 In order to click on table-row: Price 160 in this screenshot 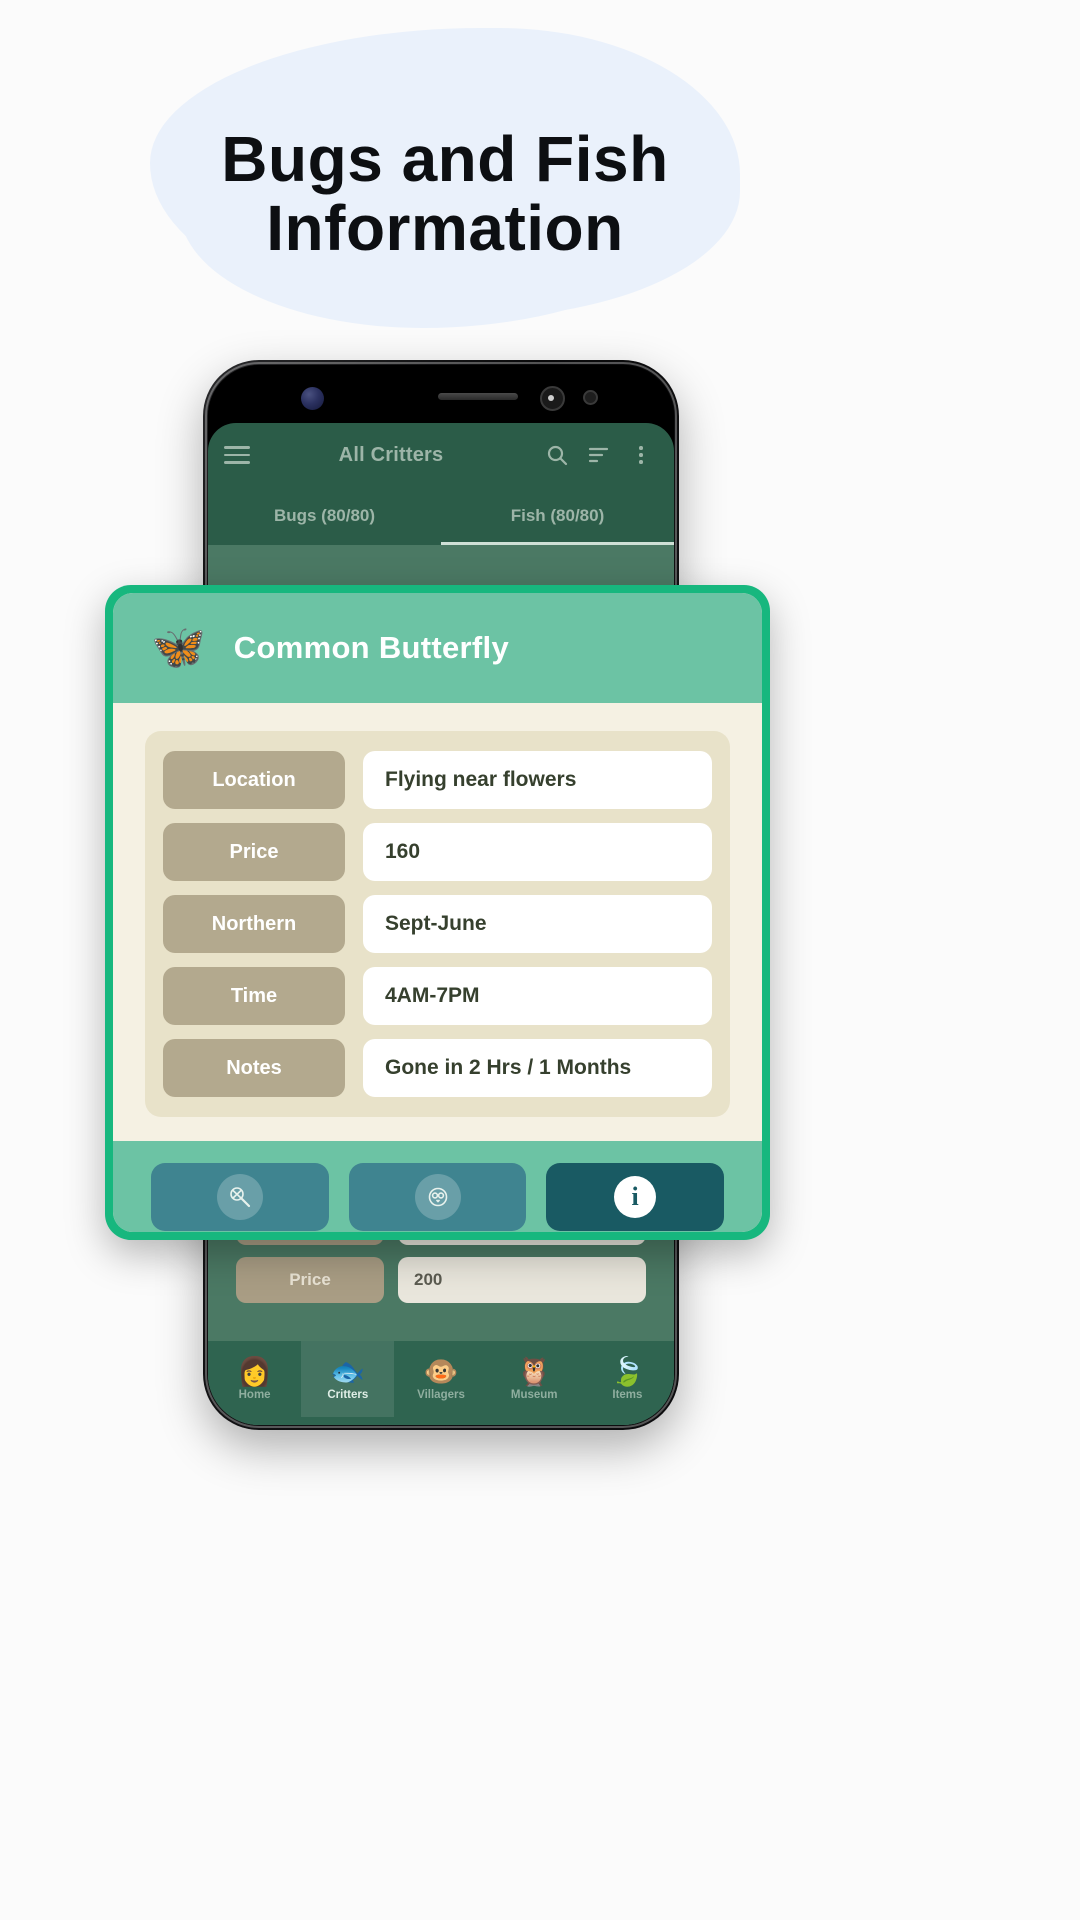, I will do `click(437, 852)`.